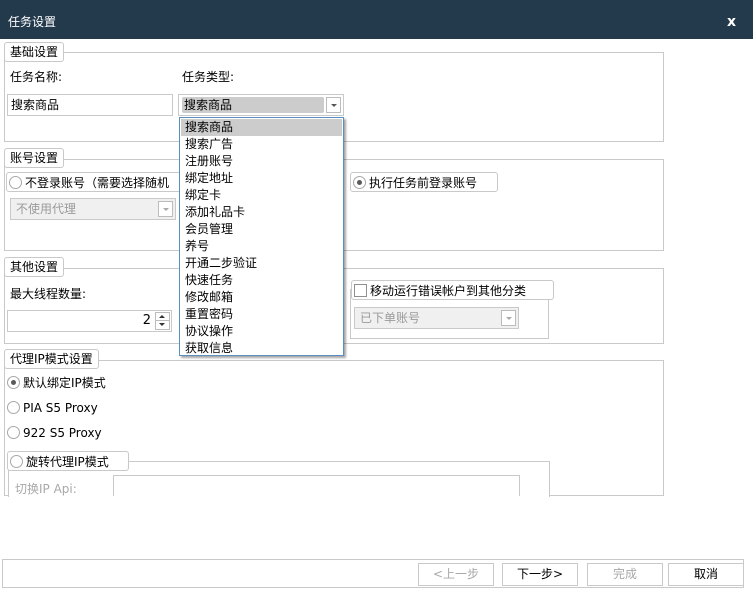 This screenshot has height=594, width=753. Describe the element at coordinates (261, 127) in the screenshot. I see `task-type-option: 搜索商品` at that location.